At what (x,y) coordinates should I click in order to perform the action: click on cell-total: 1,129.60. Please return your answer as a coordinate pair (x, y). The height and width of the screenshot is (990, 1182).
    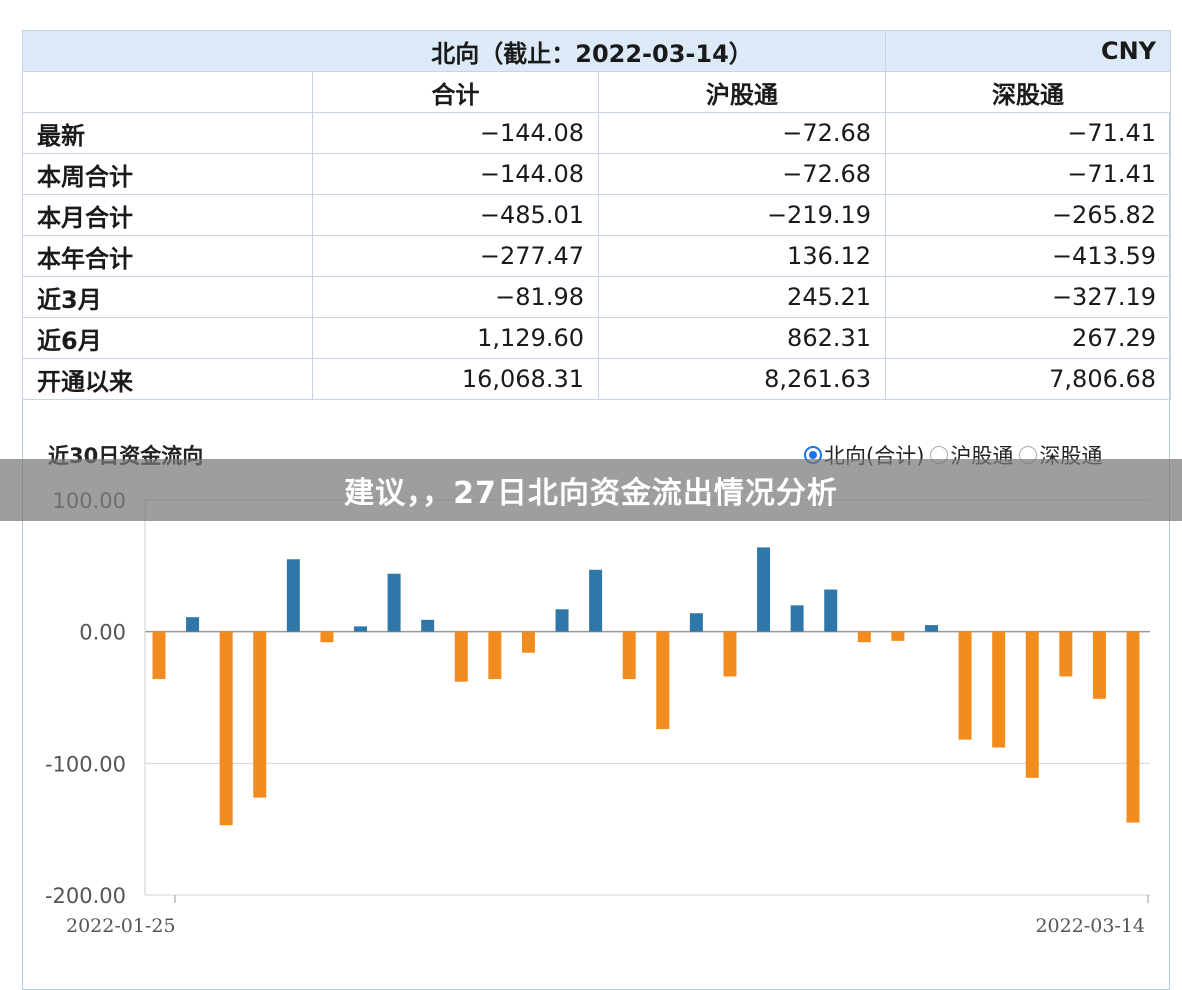
    Looking at the image, I should click on (455, 338).